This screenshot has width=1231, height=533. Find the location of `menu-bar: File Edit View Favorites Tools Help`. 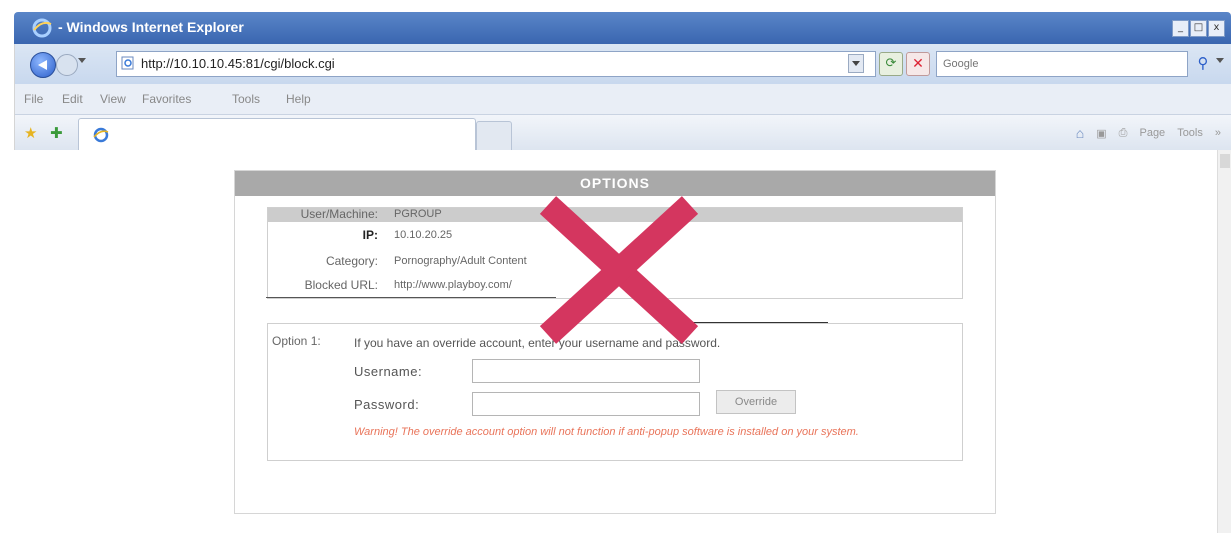

menu-bar: File Edit View Favorites Tools Help is located at coordinates (622, 99).